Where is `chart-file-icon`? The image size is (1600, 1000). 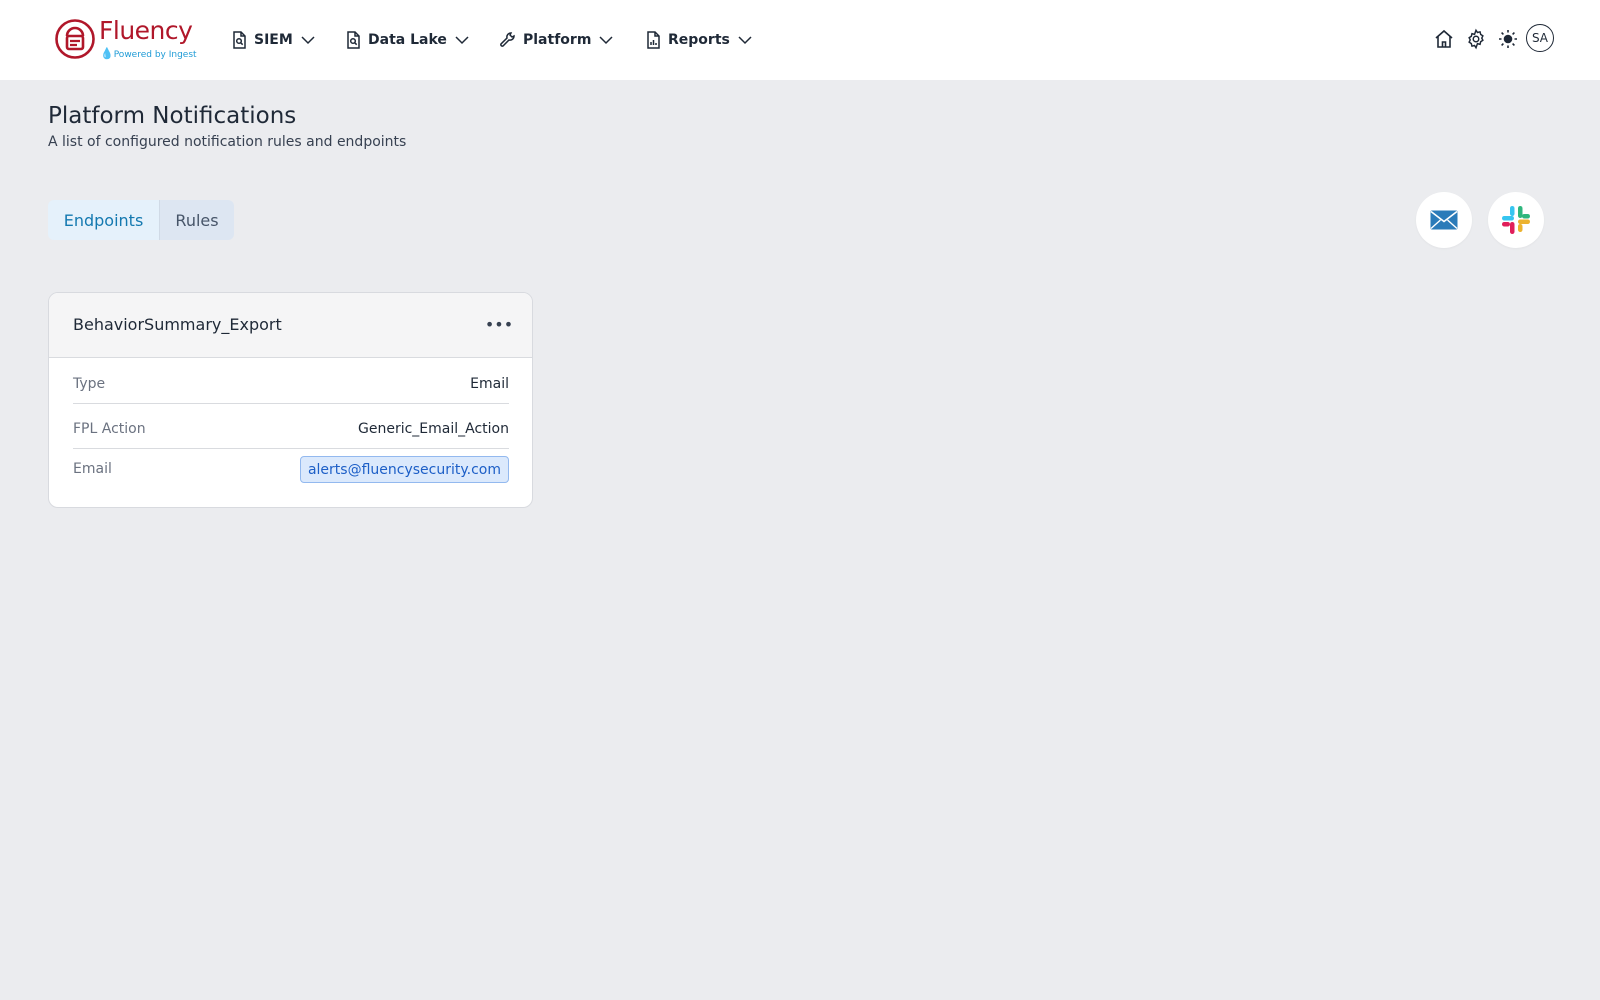
chart-file-icon is located at coordinates (653, 40).